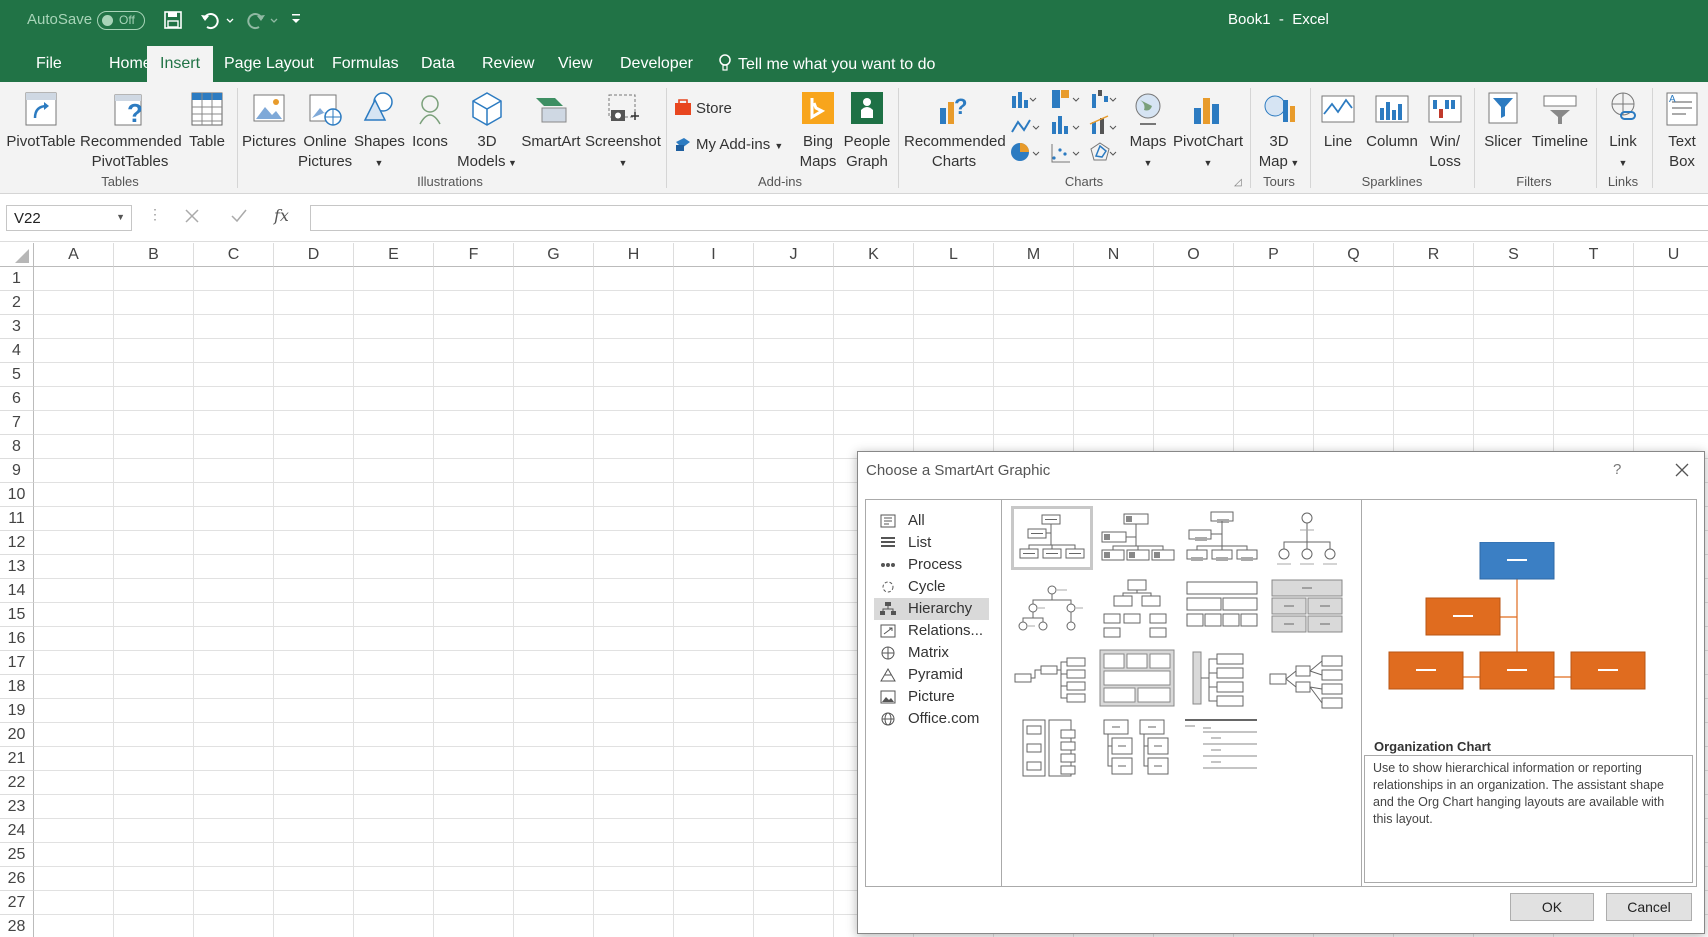  Describe the element at coordinates (17, 591) in the screenshot. I see `row-header: 14` at that location.